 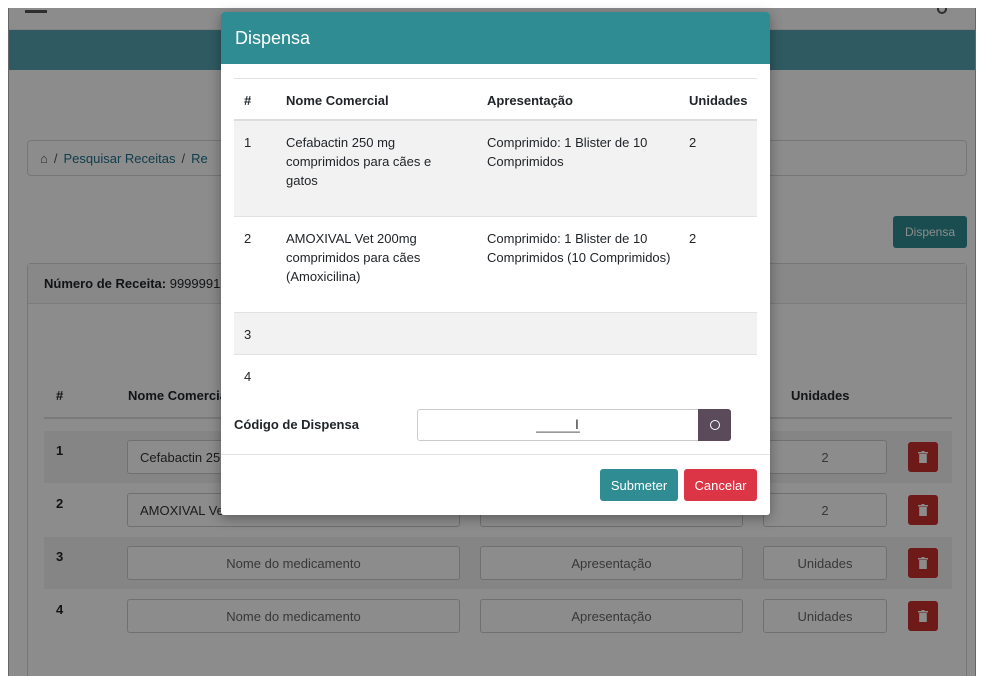 What do you see at coordinates (296, 424) in the screenshot?
I see `dispensa-code-label: Código de Dispensa` at bounding box center [296, 424].